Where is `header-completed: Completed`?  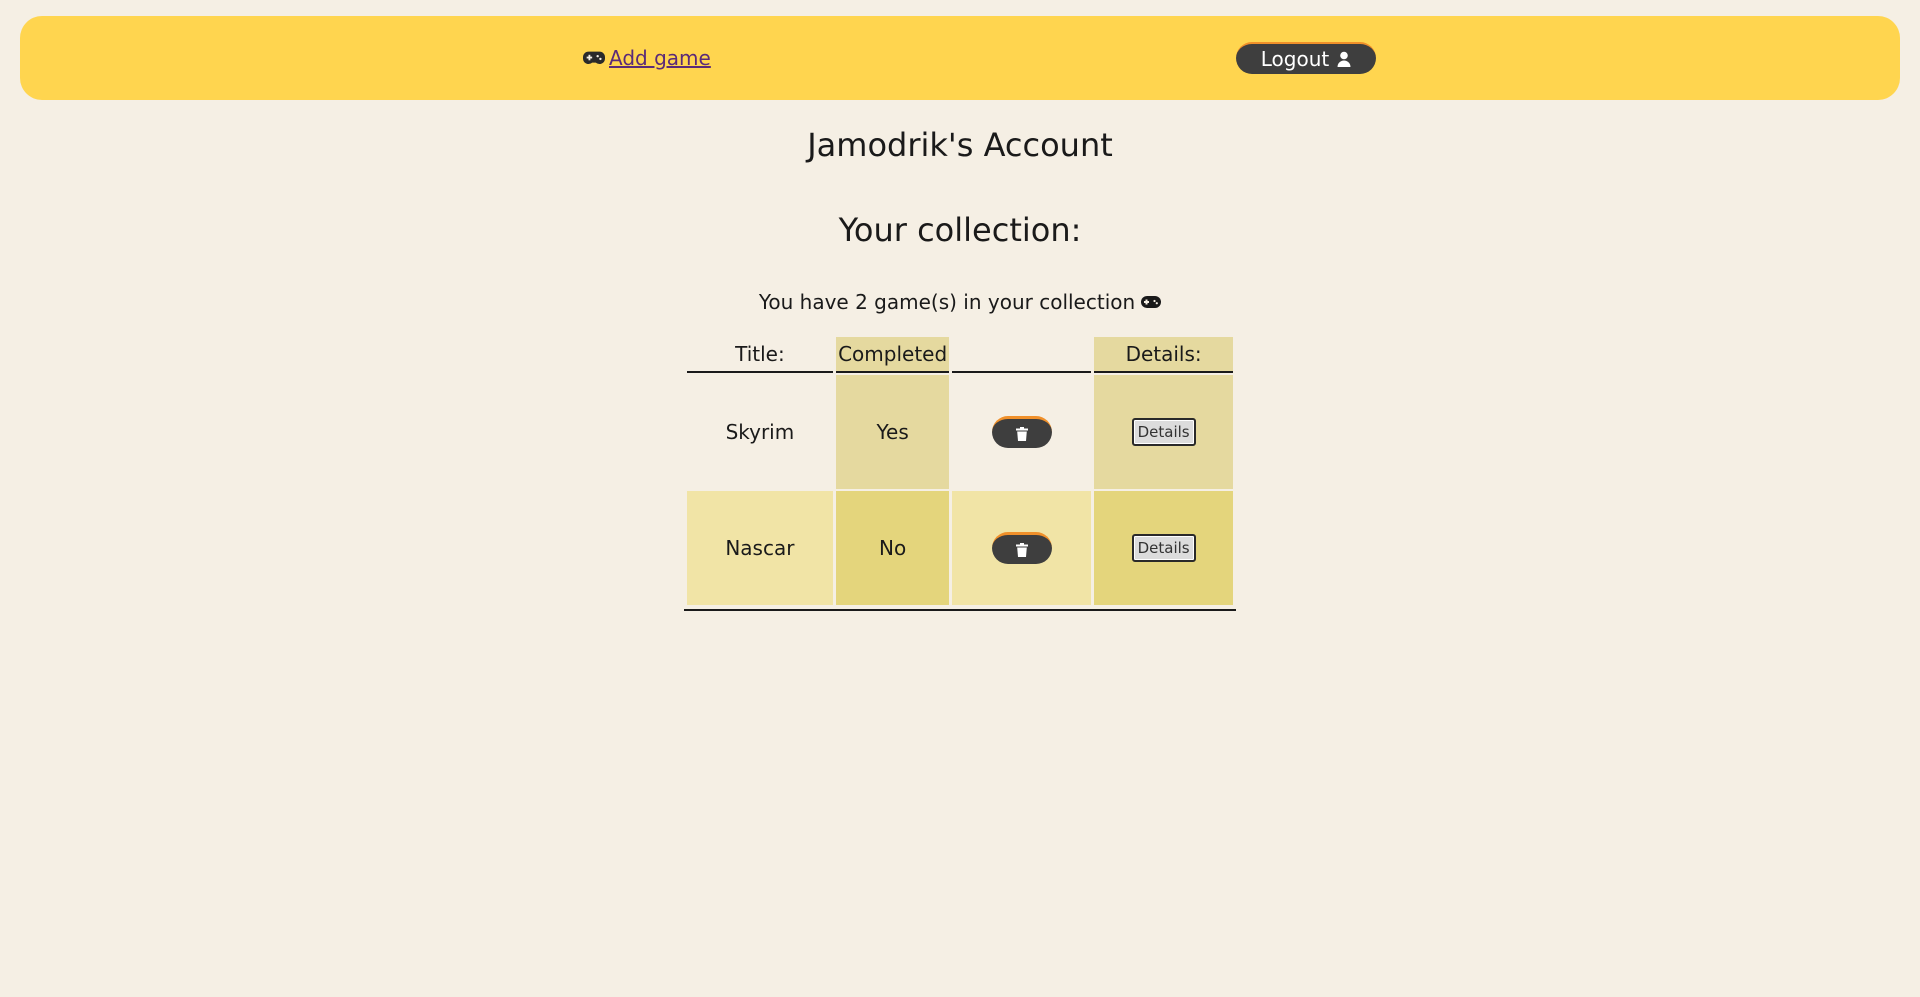
header-completed: Completed is located at coordinates (892, 355).